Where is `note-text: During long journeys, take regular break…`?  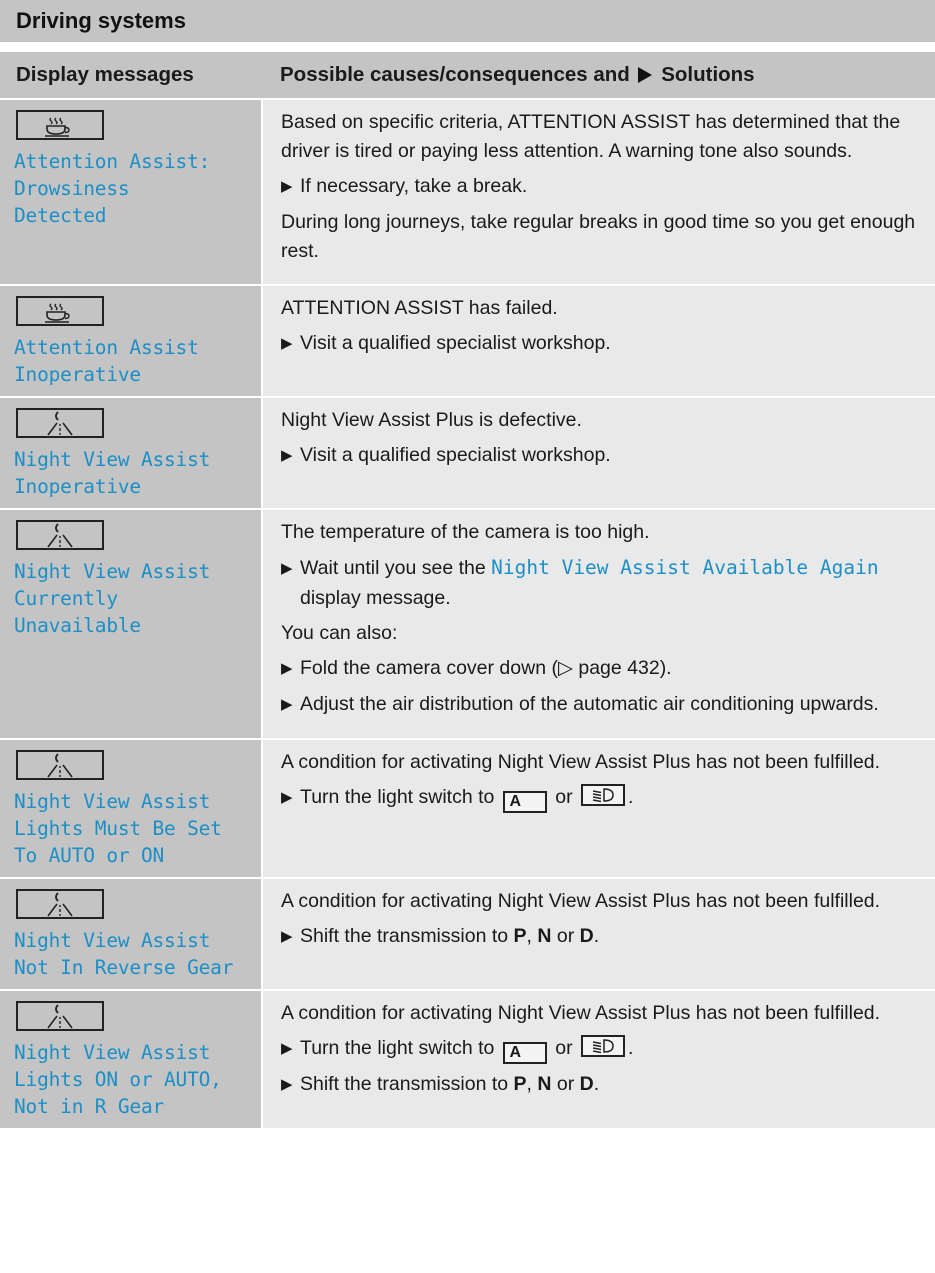
note-text: During long journeys, take regular break… is located at coordinates (598, 236).